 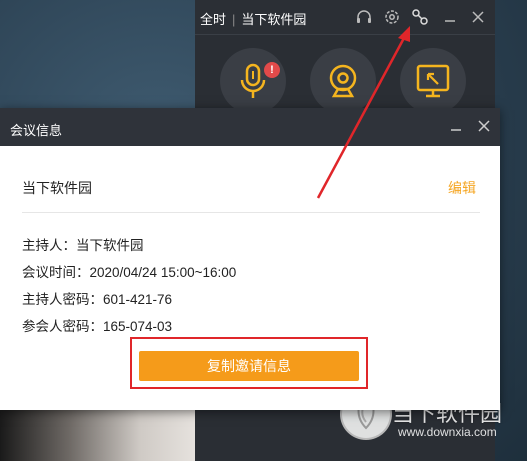 I want to click on host-row: 主持人：当下软件园, so click(x=83, y=245).